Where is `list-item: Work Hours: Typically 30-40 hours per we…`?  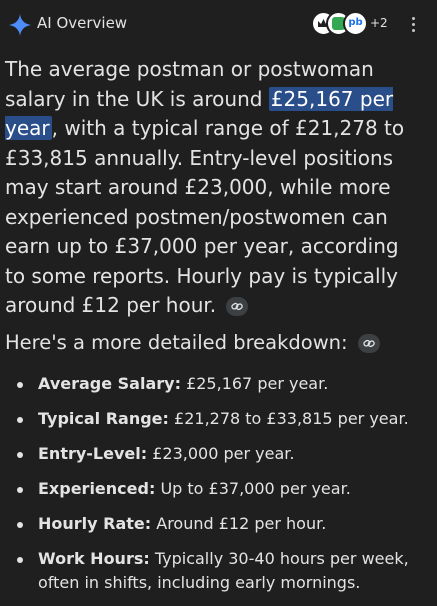
list-item: Work Hours: Typically 30-40 hours per we… is located at coordinates (218, 571).